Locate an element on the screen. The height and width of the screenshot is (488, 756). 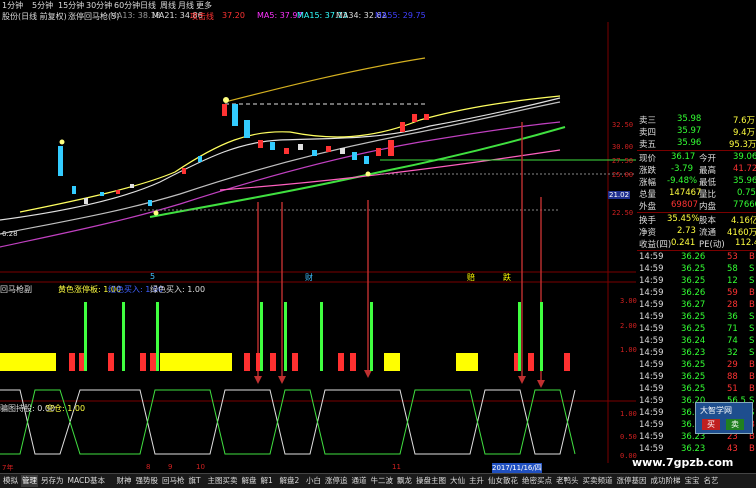
sub2-name: 骗图 is located at coordinates (8, 408).